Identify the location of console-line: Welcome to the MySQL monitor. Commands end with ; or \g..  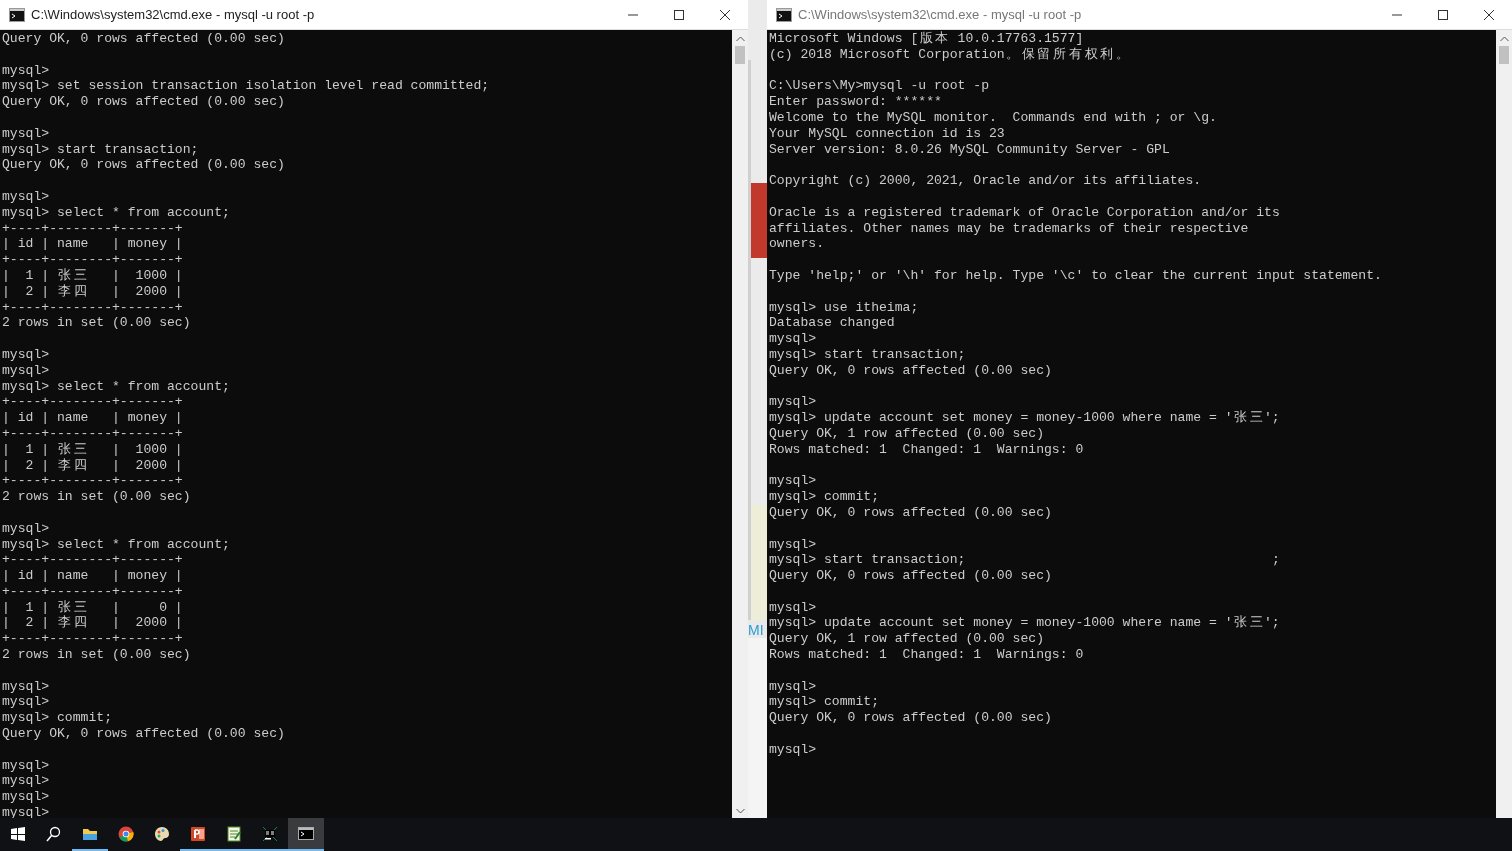
(993, 118).